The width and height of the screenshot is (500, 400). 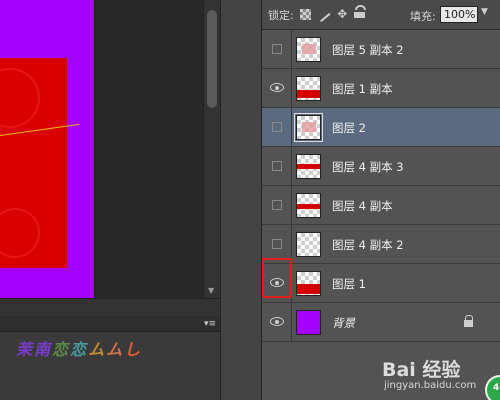 What do you see at coordinates (381, 127) in the screenshot?
I see `layer-row-selected: 图层 2` at bounding box center [381, 127].